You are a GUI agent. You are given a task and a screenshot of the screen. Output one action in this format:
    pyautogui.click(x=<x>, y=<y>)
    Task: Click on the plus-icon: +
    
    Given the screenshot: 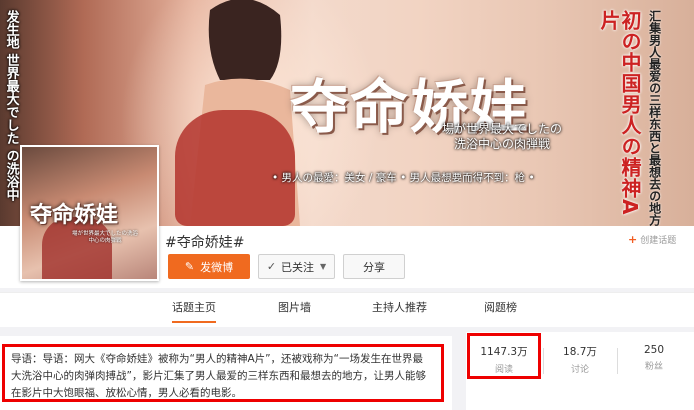 What is the action you would take?
    pyautogui.click(x=633, y=239)
    